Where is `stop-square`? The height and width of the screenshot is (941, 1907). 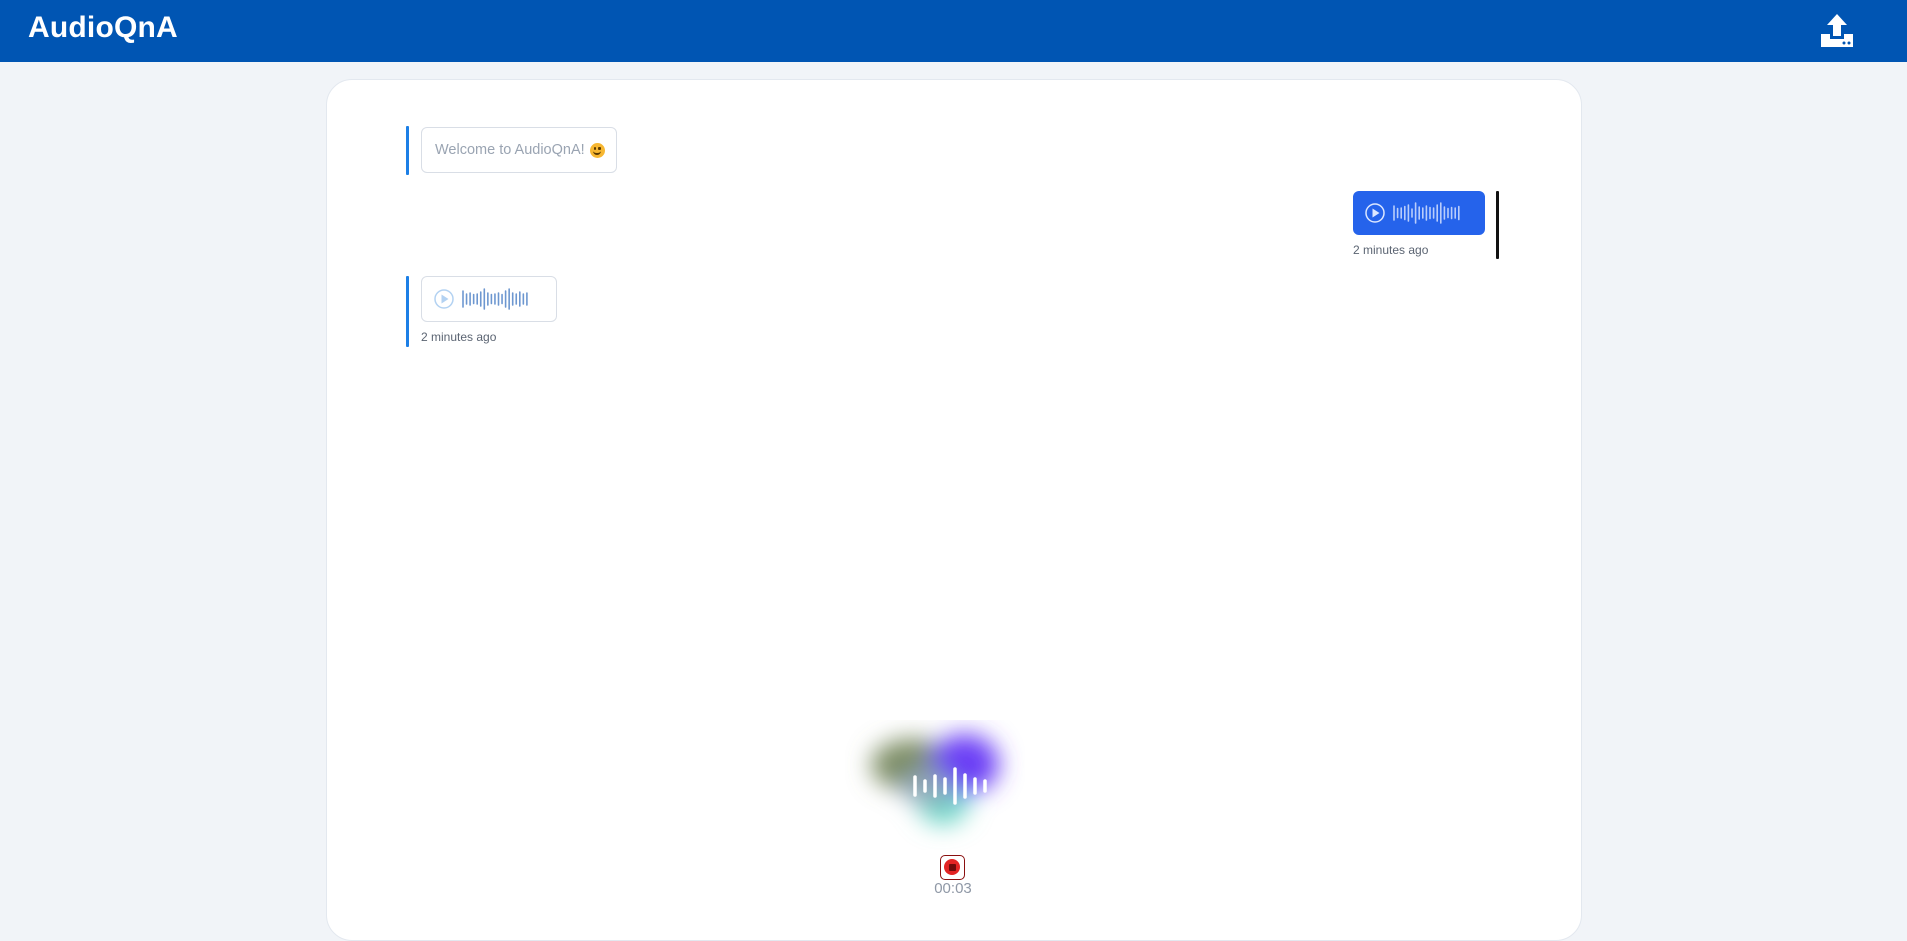 stop-square is located at coordinates (952, 867).